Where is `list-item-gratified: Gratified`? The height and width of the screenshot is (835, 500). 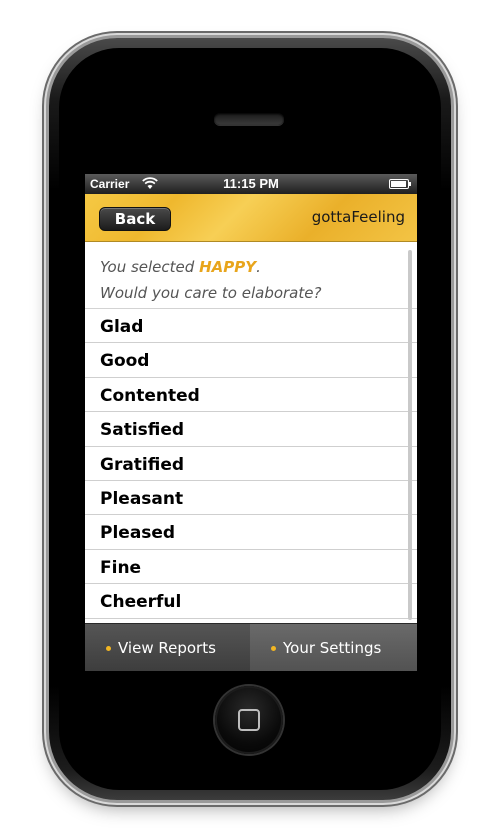
list-item-gratified: Gratified is located at coordinates (251, 464).